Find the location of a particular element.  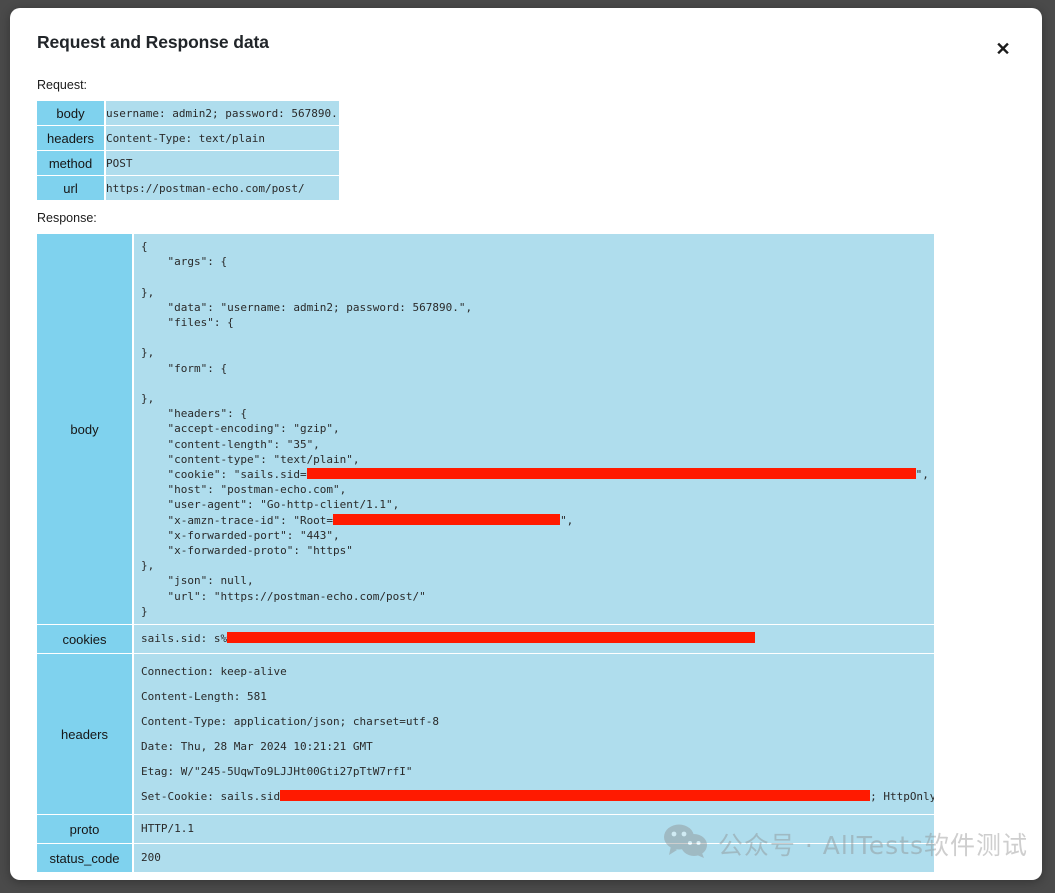

response-headers-key: headers is located at coordinates (85, 734).